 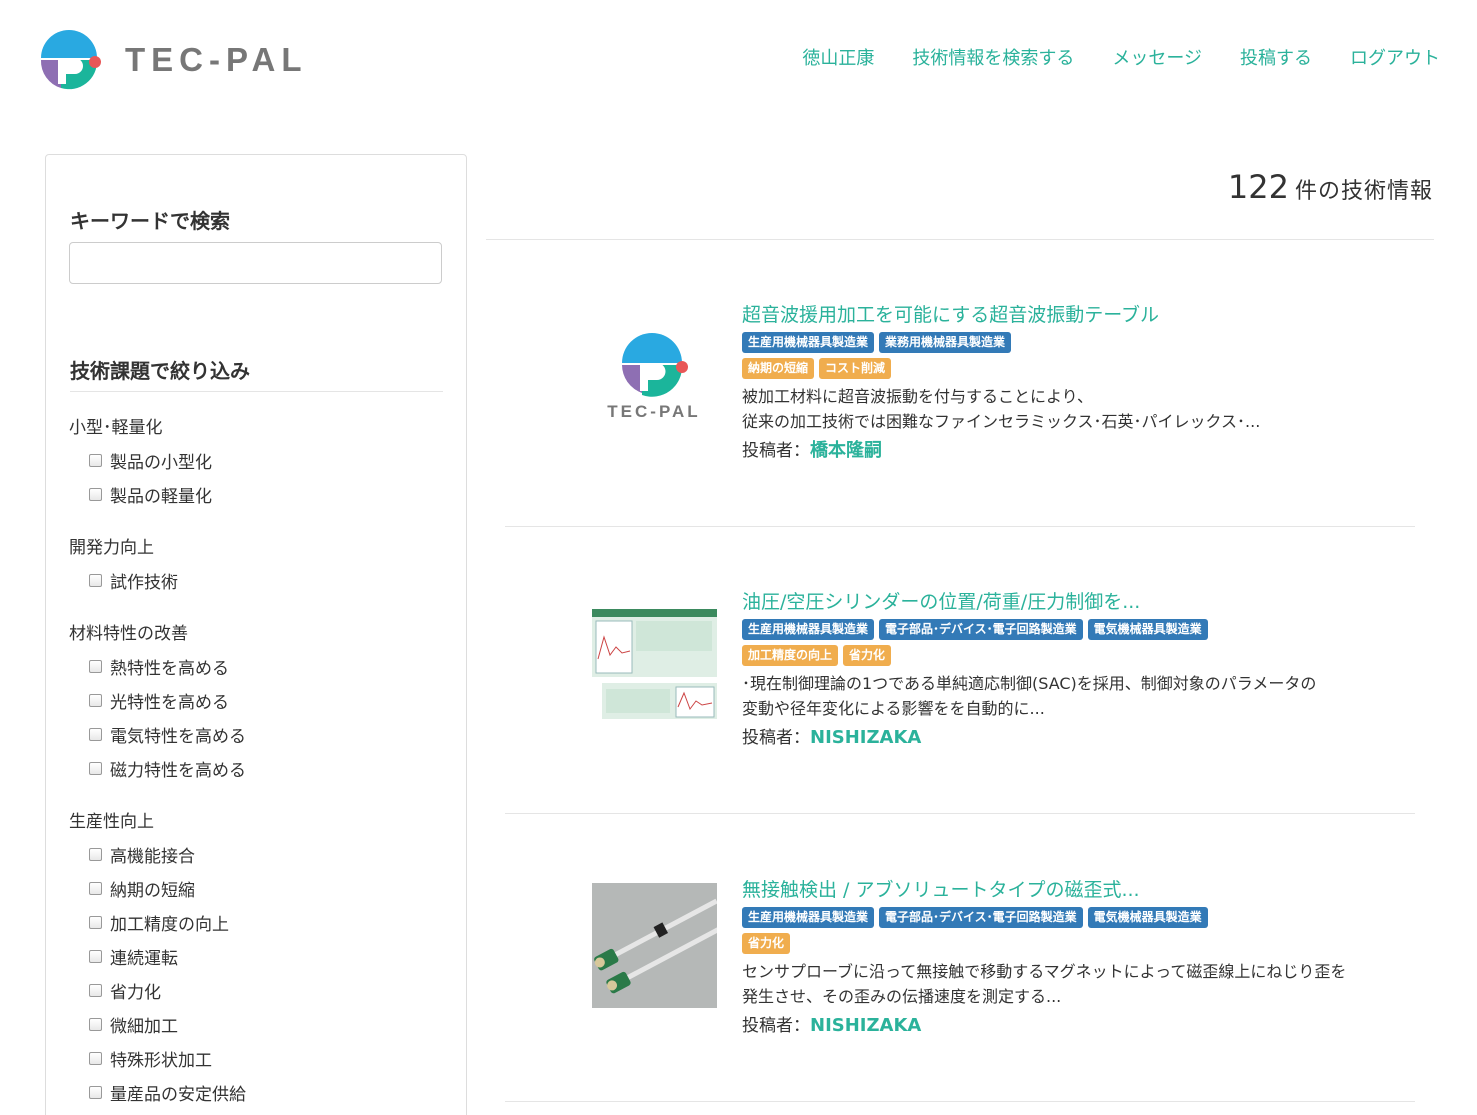 What do you see at coordinates (161, 496) in the screenshot?
I see `filter-option-label: 製品の軽量化` at bounding box center [161, 496].